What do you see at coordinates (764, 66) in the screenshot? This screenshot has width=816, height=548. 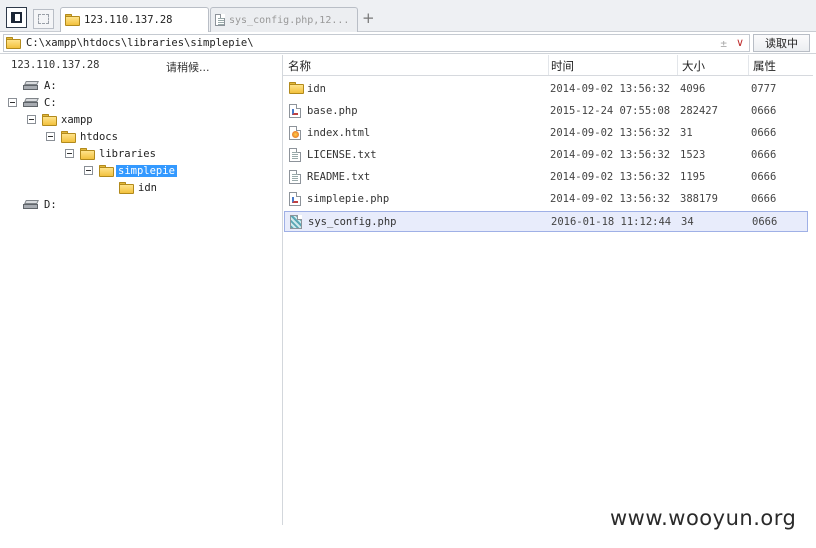 I see `column-attr-header: 属性` at bounding box center [764, 66].